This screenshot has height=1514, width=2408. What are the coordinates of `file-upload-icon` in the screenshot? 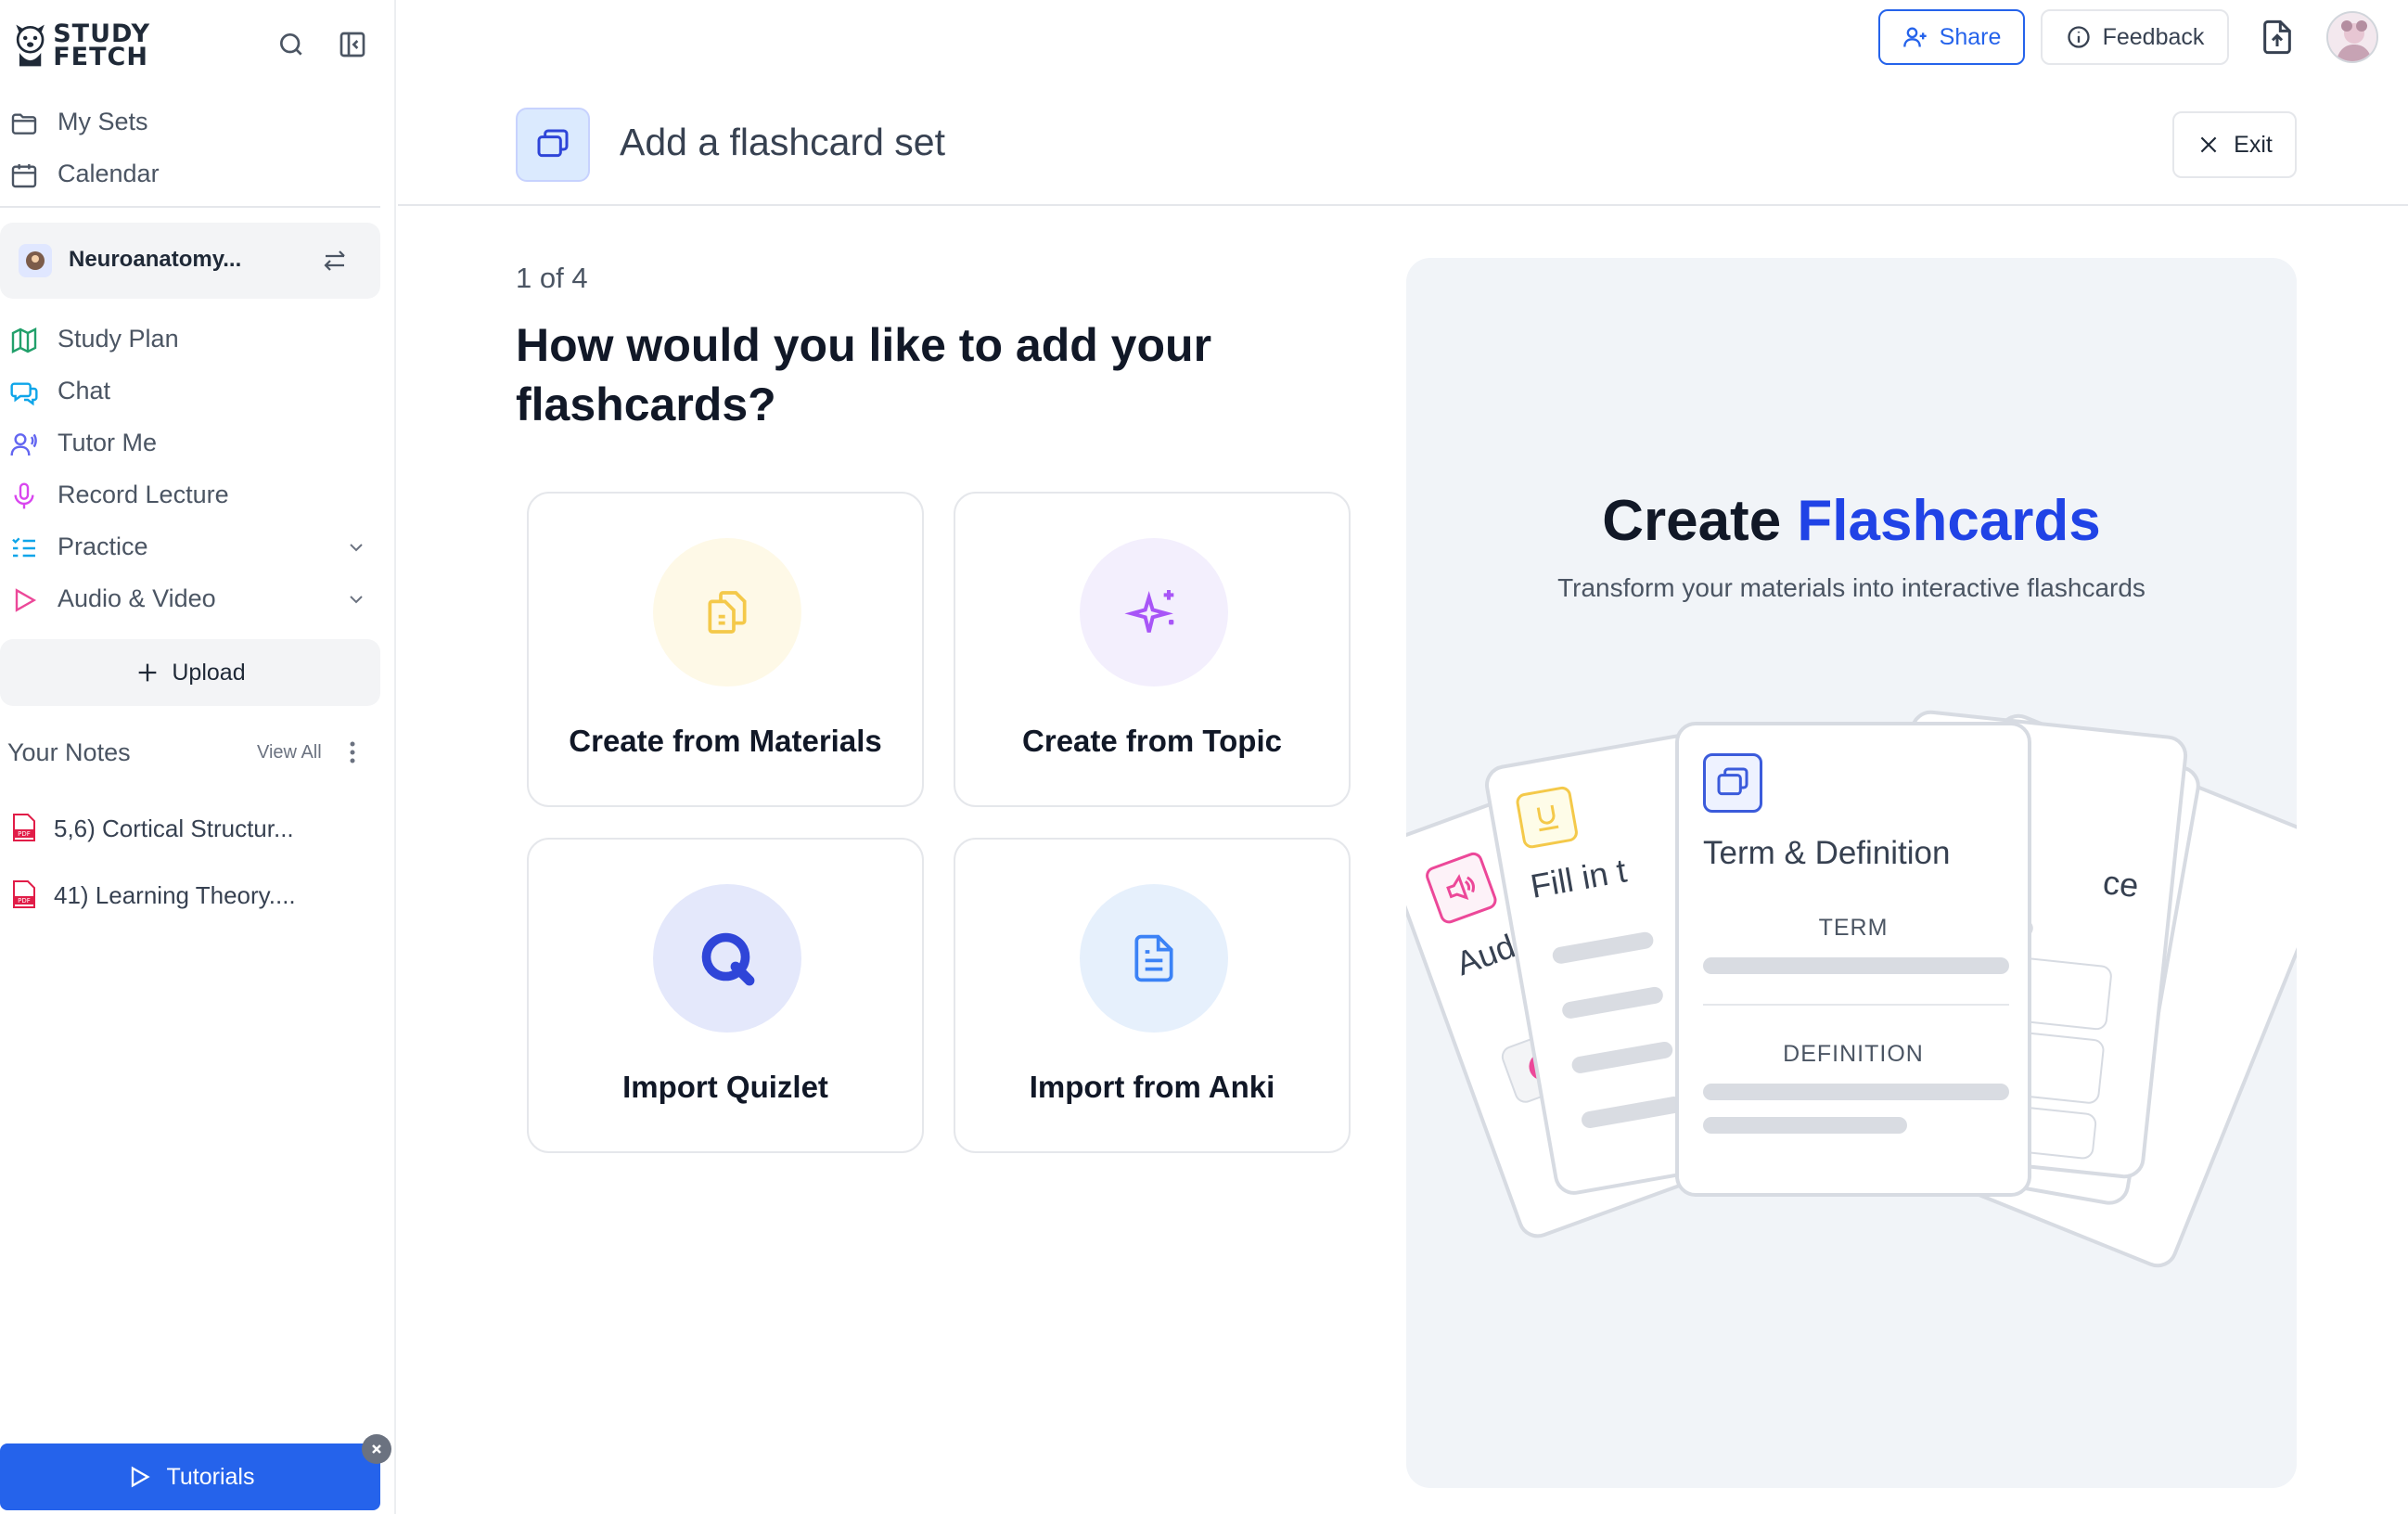 It's located at (2277, 37).